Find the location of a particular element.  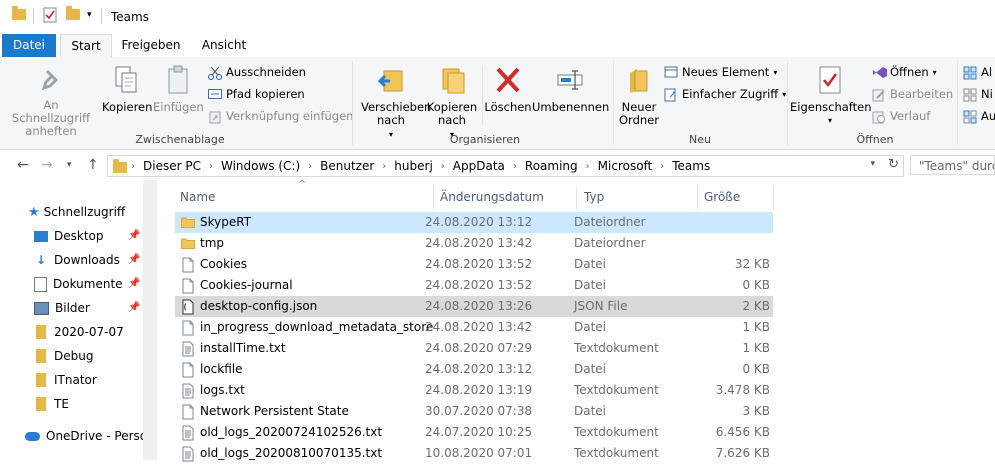

breadcrumb-teams: Teams is located at coordinates (691, 166).